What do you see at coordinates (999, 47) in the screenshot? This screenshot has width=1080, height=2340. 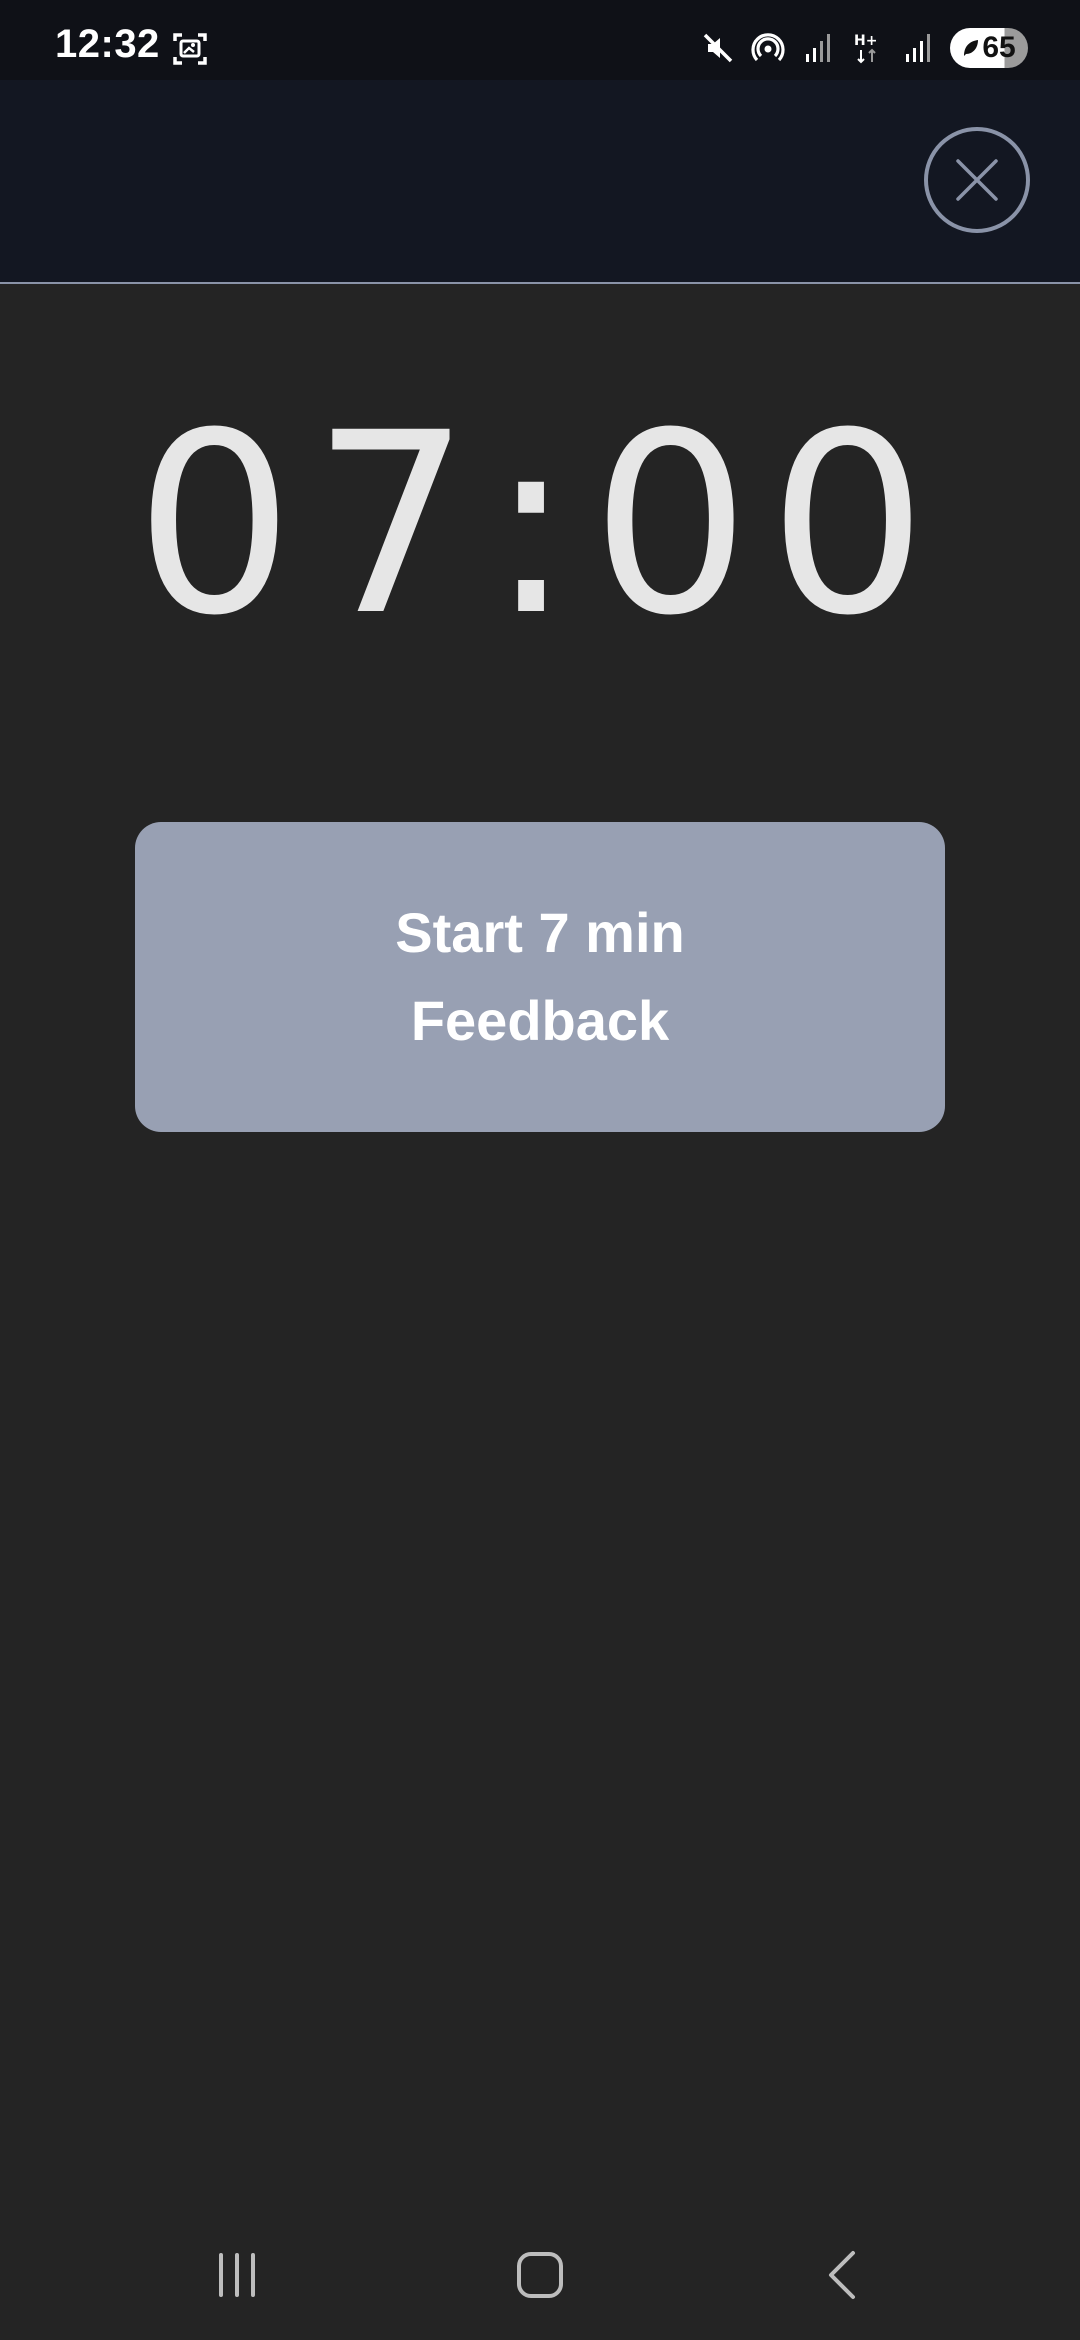 I see `battery-level: 65` at bounding box center [999, 47].